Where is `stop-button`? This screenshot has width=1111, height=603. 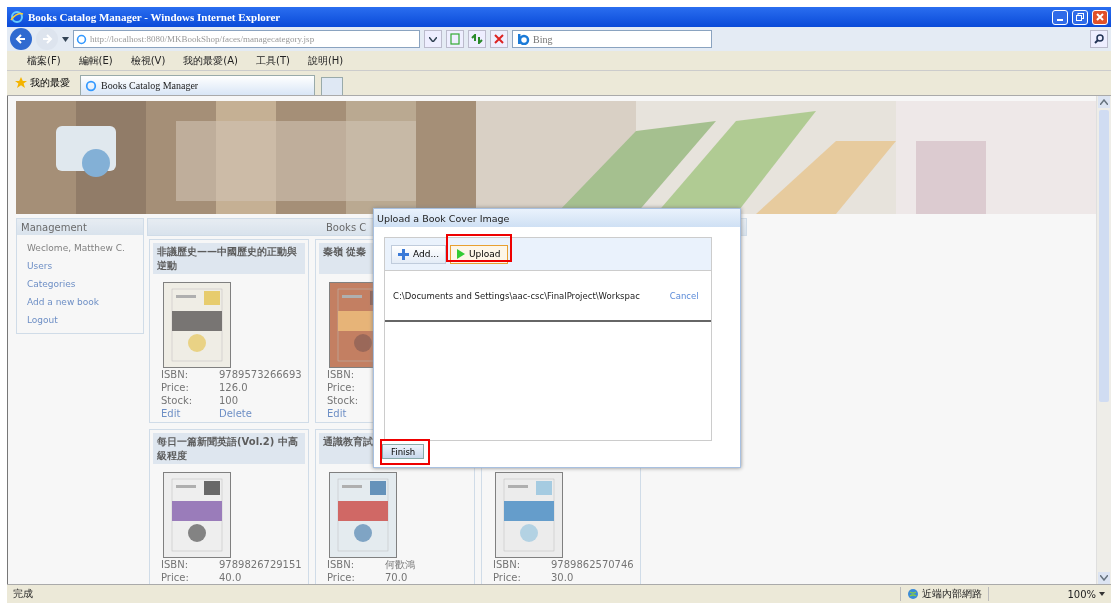
stop-button is located at coordinates (499, 39).